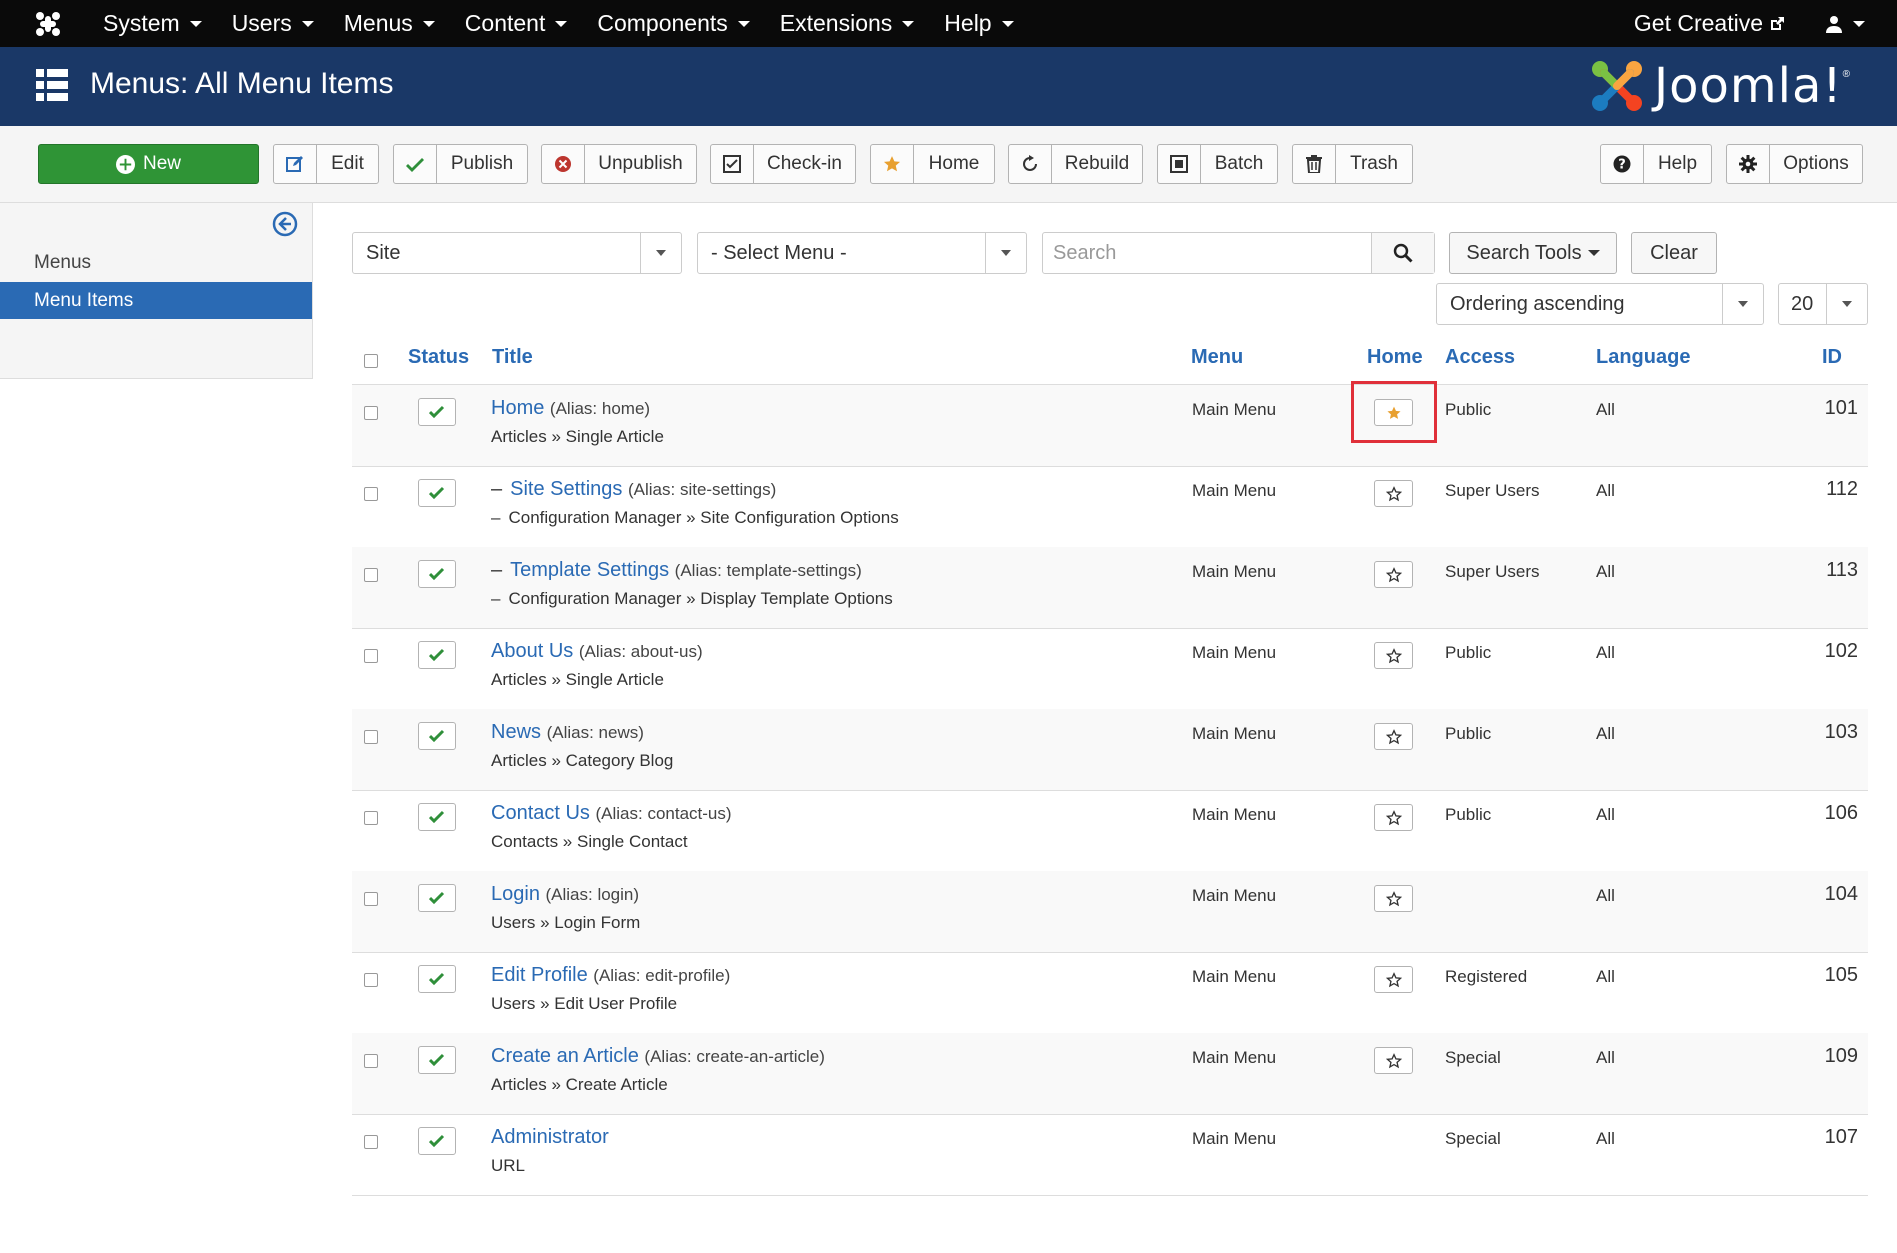 Image resolution: width=1897 pixels, height=1253 pixels. Describe the element at coordinates (847, 23) in the screenshot. I see `nav-extensions: Extensions` at that location.